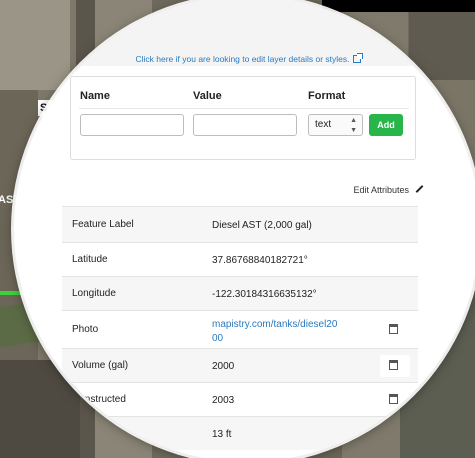 The width and height of the screenshot is (475, 458). Describe the element at coordinates (99, 399) in the screenshot. I see `attribute-key: Constructed` at that location.